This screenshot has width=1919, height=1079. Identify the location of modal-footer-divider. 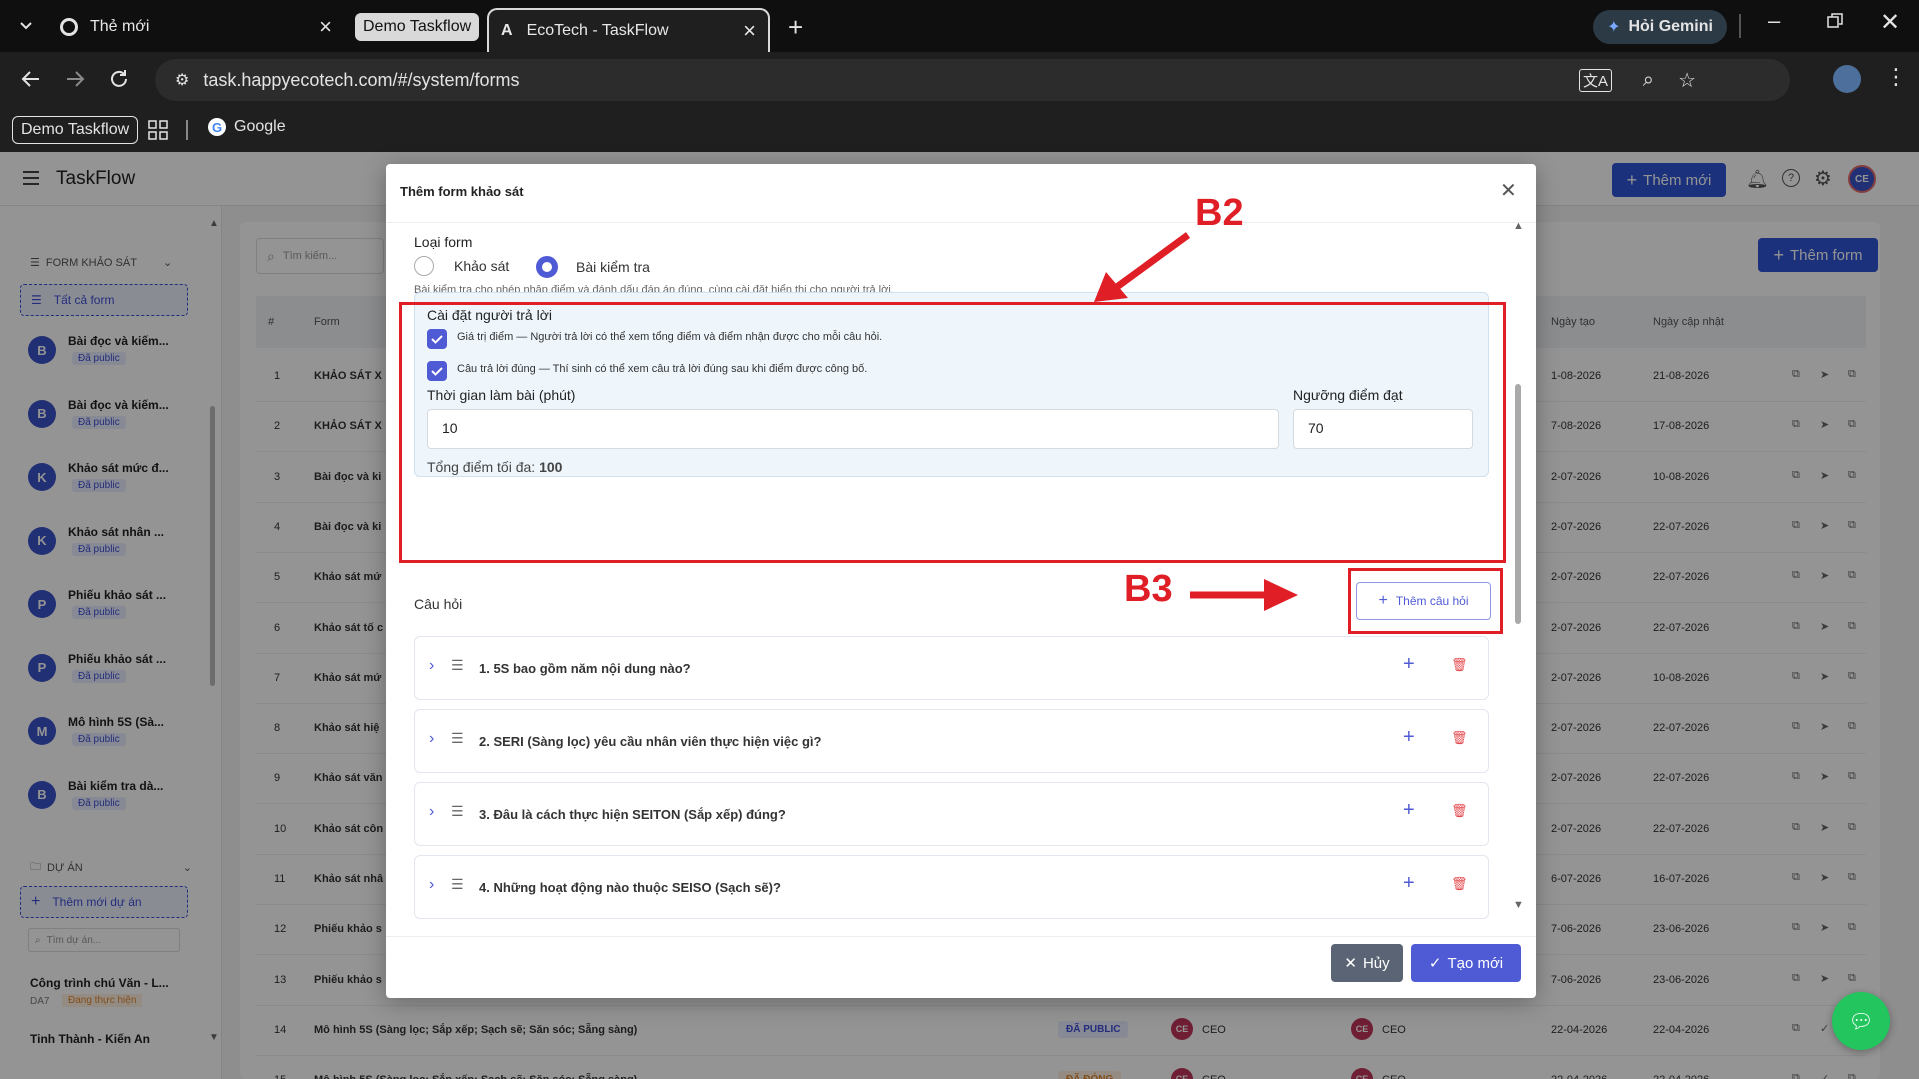
(961, 936).